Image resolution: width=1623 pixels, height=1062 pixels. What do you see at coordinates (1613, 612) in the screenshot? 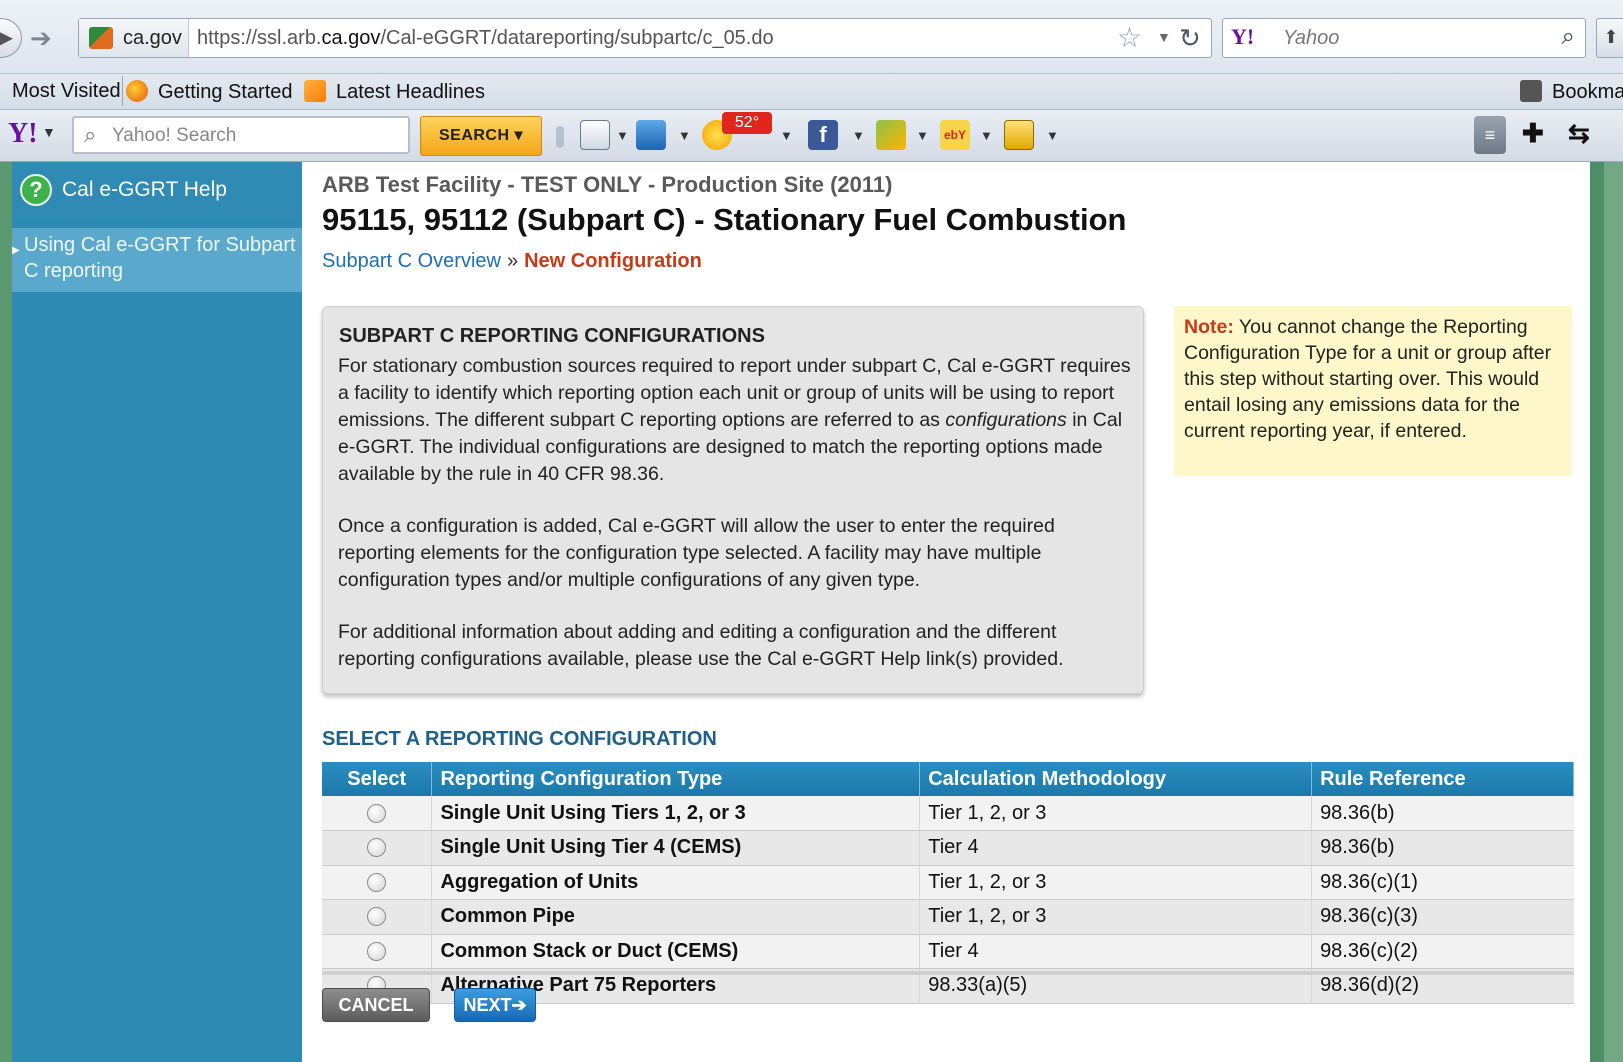
I see `desktop-background` at bounding box center [1613, 612].